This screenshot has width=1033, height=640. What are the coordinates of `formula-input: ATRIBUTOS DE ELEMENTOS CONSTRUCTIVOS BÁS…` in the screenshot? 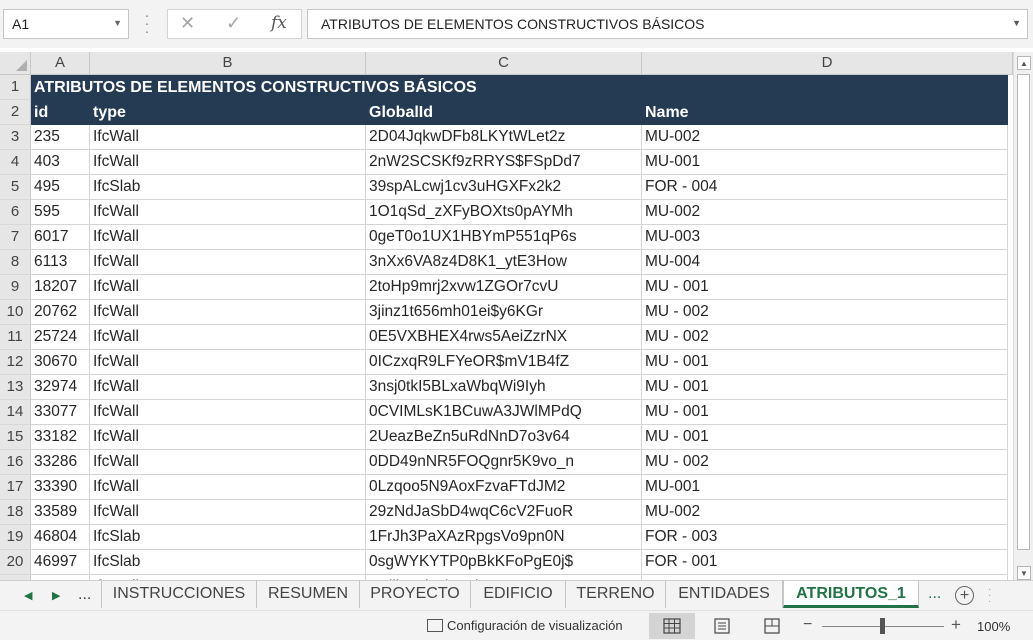 It's located at (667, 24).